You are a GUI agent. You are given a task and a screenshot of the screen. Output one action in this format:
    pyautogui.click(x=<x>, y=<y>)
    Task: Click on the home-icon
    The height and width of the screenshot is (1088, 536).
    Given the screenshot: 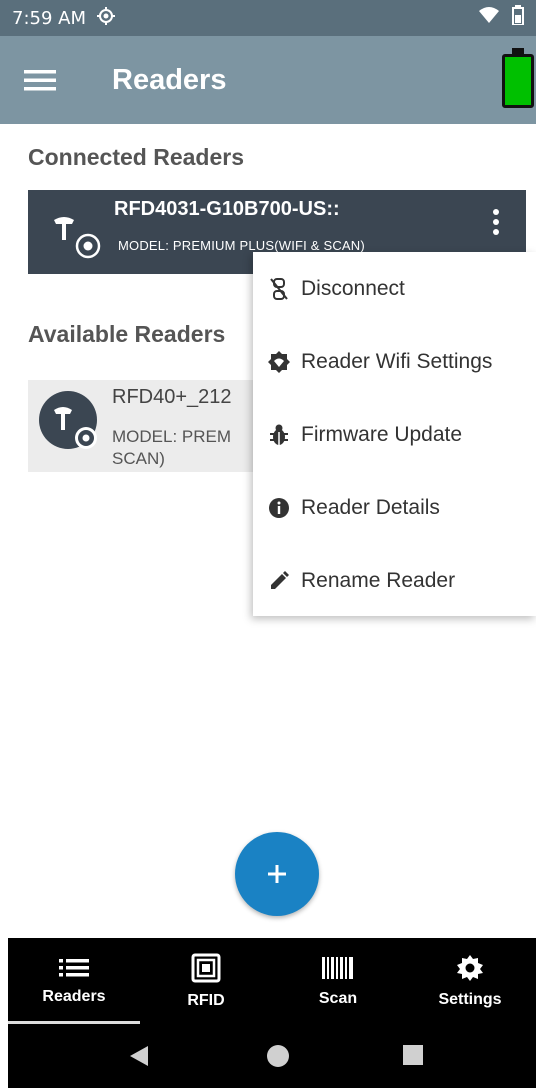 What is the action you would take?
    pyautogui.click(x=278, y=1058)
    